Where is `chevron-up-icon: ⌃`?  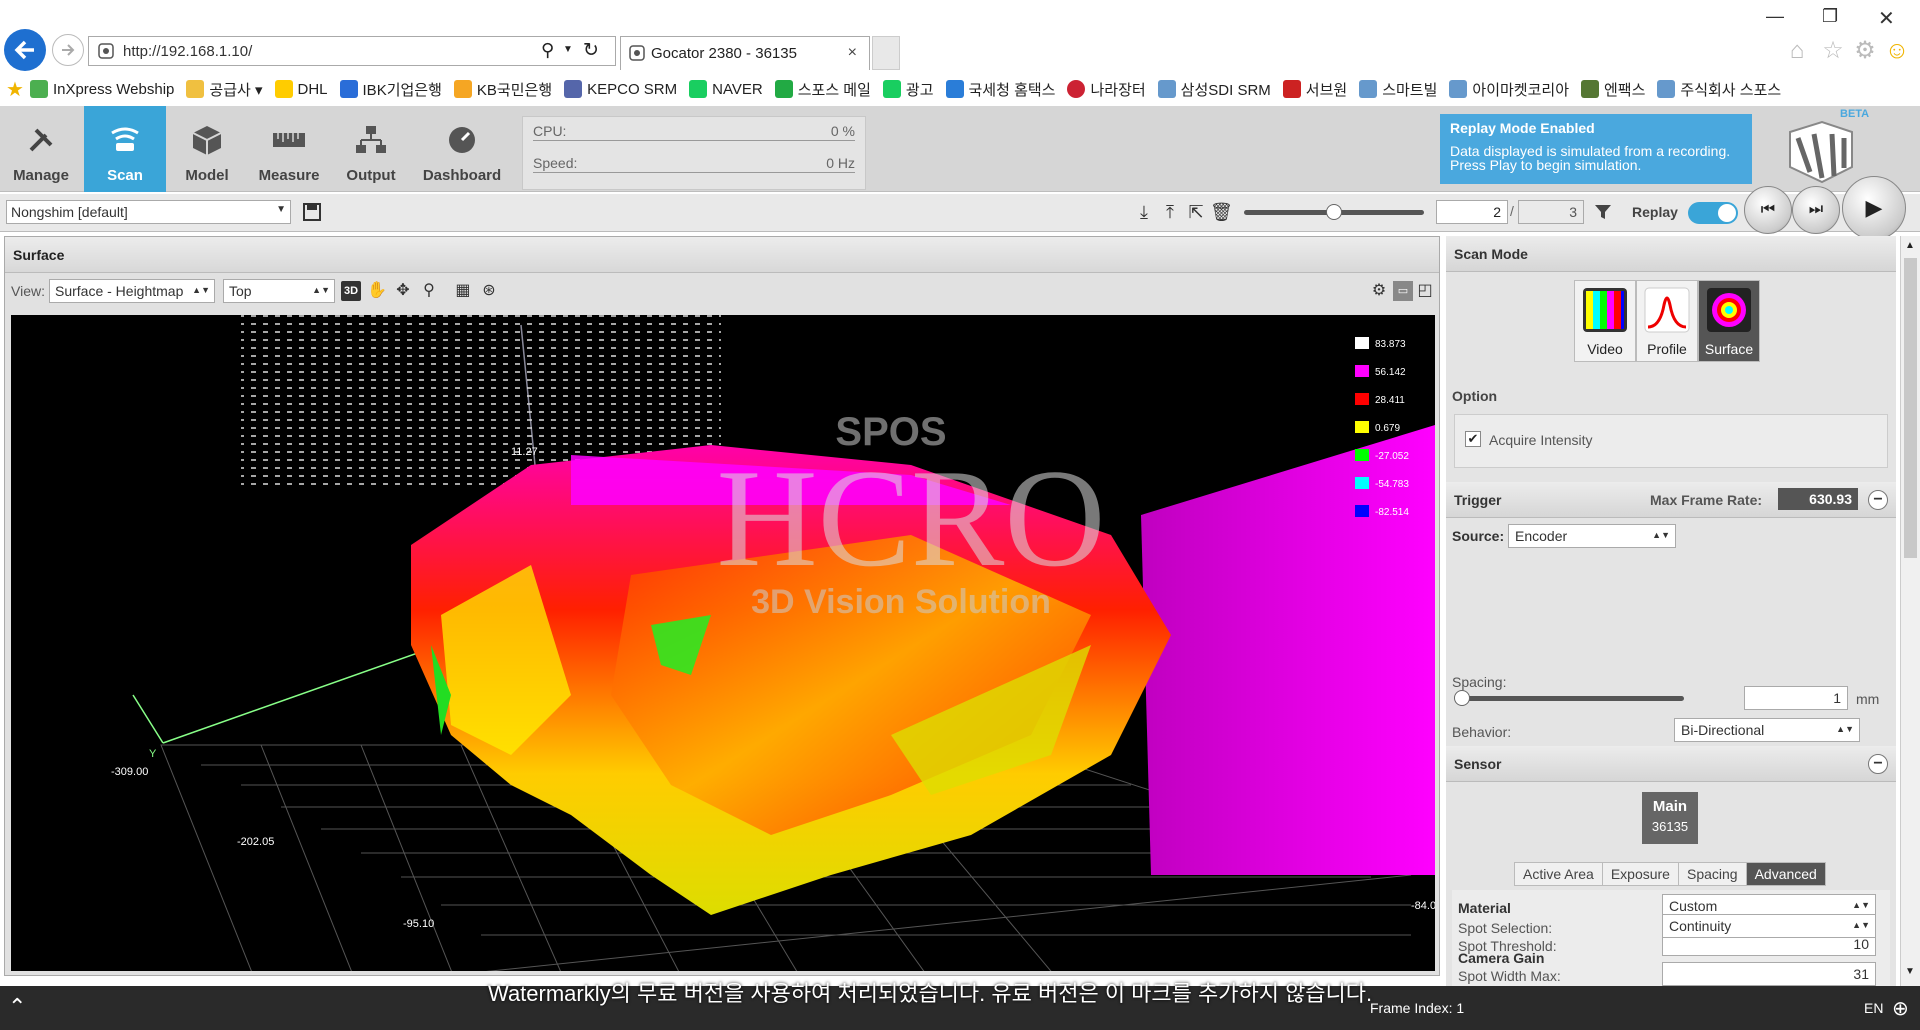 chevron-up-icon: ⌃ is located at coordinates (17, 1007).